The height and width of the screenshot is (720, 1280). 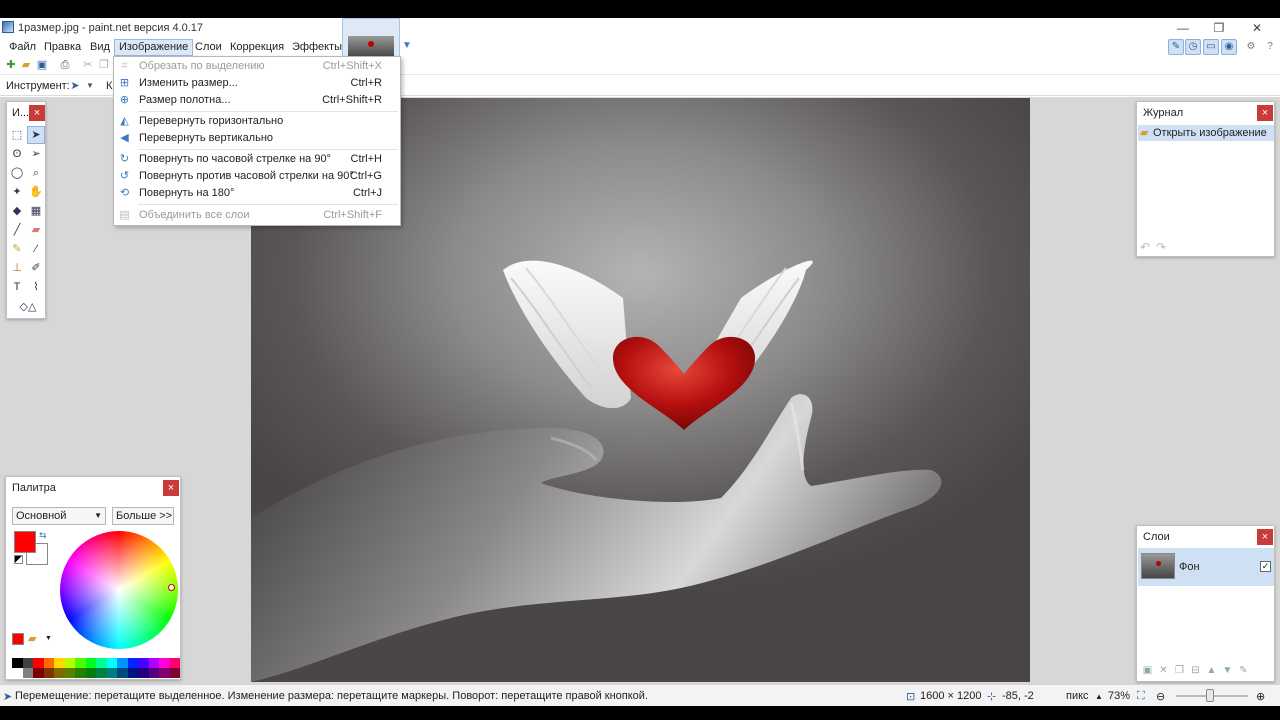 What do you see at coordinates (96, 668) in the screenshot?
I see `color-swatch-strip` at bounding box center [96, 668].